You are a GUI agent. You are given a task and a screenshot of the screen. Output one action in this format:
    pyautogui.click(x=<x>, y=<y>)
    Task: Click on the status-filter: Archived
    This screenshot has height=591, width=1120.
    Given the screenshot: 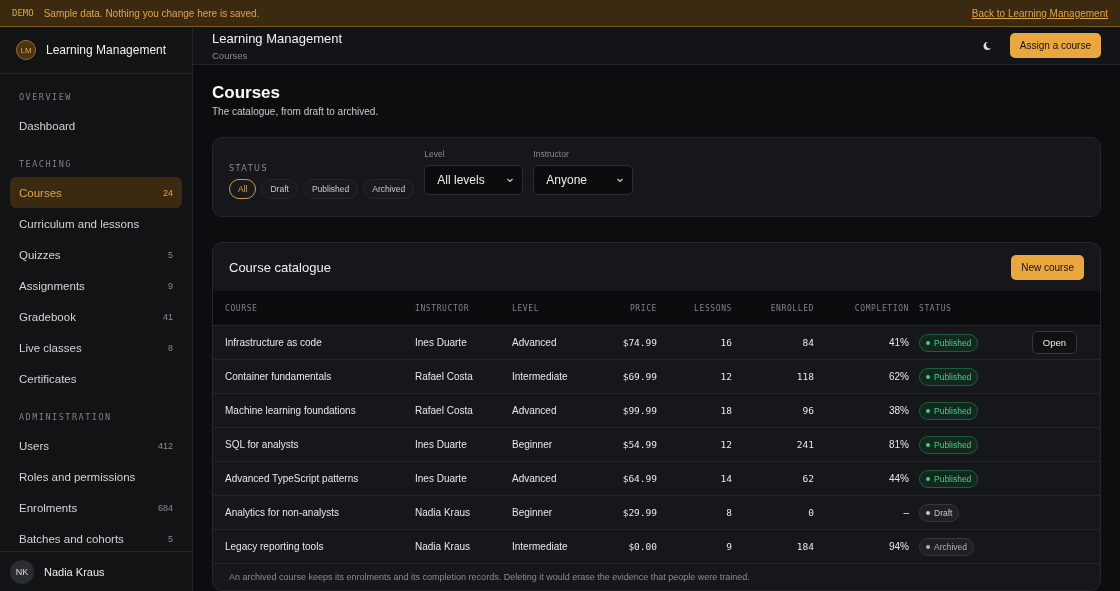 What is the action you would take?
    pyautogui.click(x=389, y=188)
    